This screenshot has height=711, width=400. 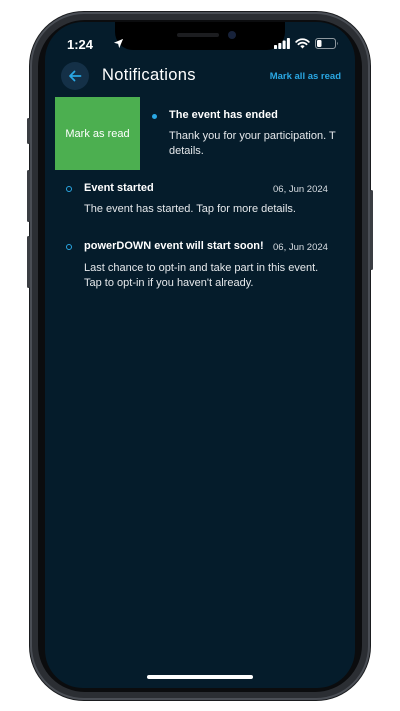 I want to click on status-icons, so click(x=306, y=43).